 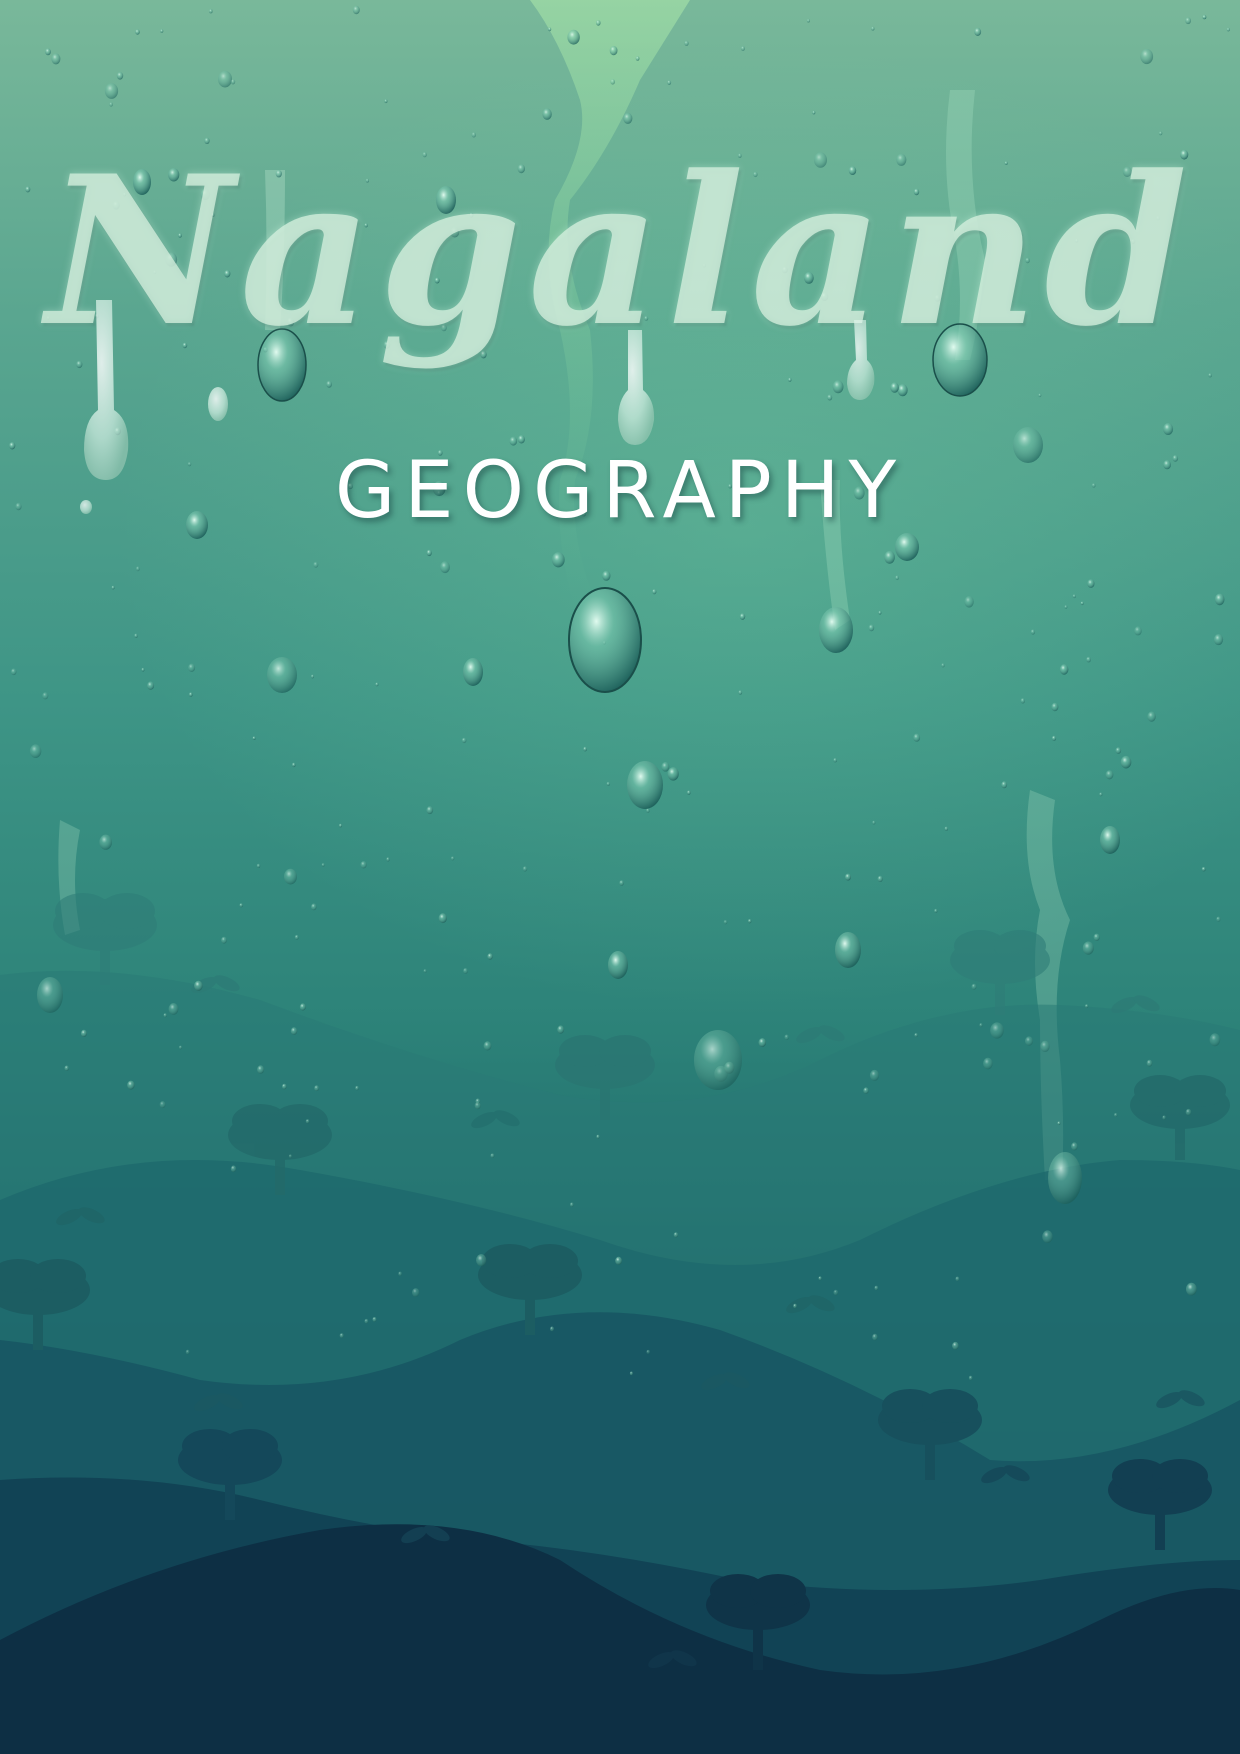 I want to click on cover-subtitle: GEOGRAPHY, so click(x=620, y=491).